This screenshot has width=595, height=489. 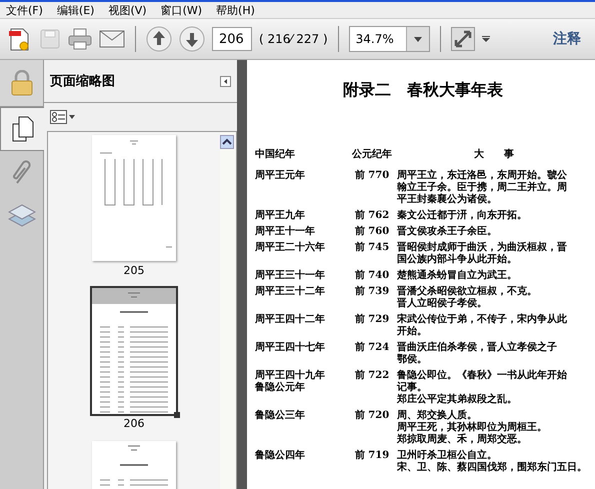 I want to click on event-text: 开始。, so click(x=412, y=332).